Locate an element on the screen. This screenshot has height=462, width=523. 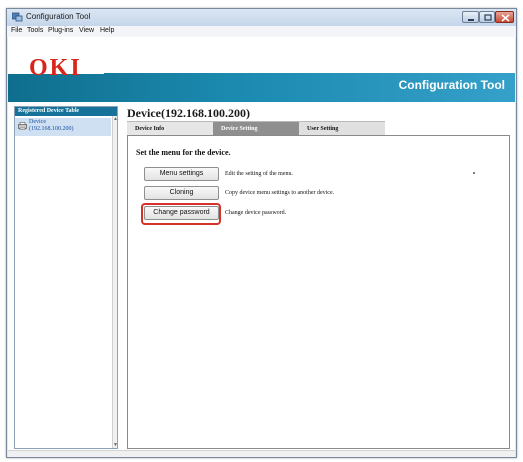
menu-bar: File Tools Plug-ins View Help is located at coordinates (261, 31).